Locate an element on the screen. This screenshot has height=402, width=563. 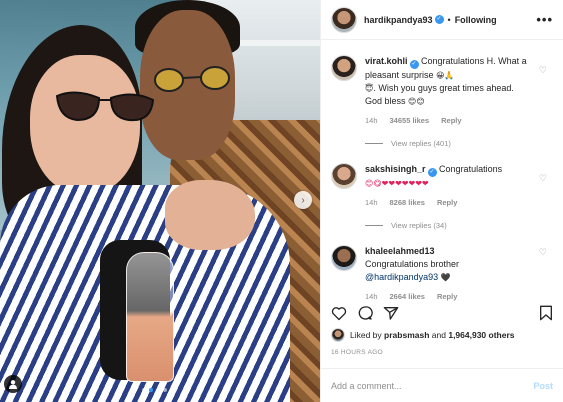
carousel-dot-active is located at coordinates (151, 390).